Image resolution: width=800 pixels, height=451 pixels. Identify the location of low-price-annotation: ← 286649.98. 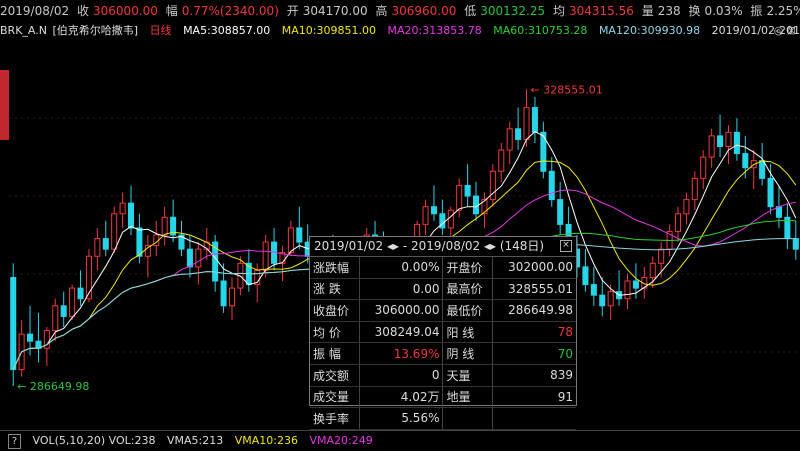
(53, 386).